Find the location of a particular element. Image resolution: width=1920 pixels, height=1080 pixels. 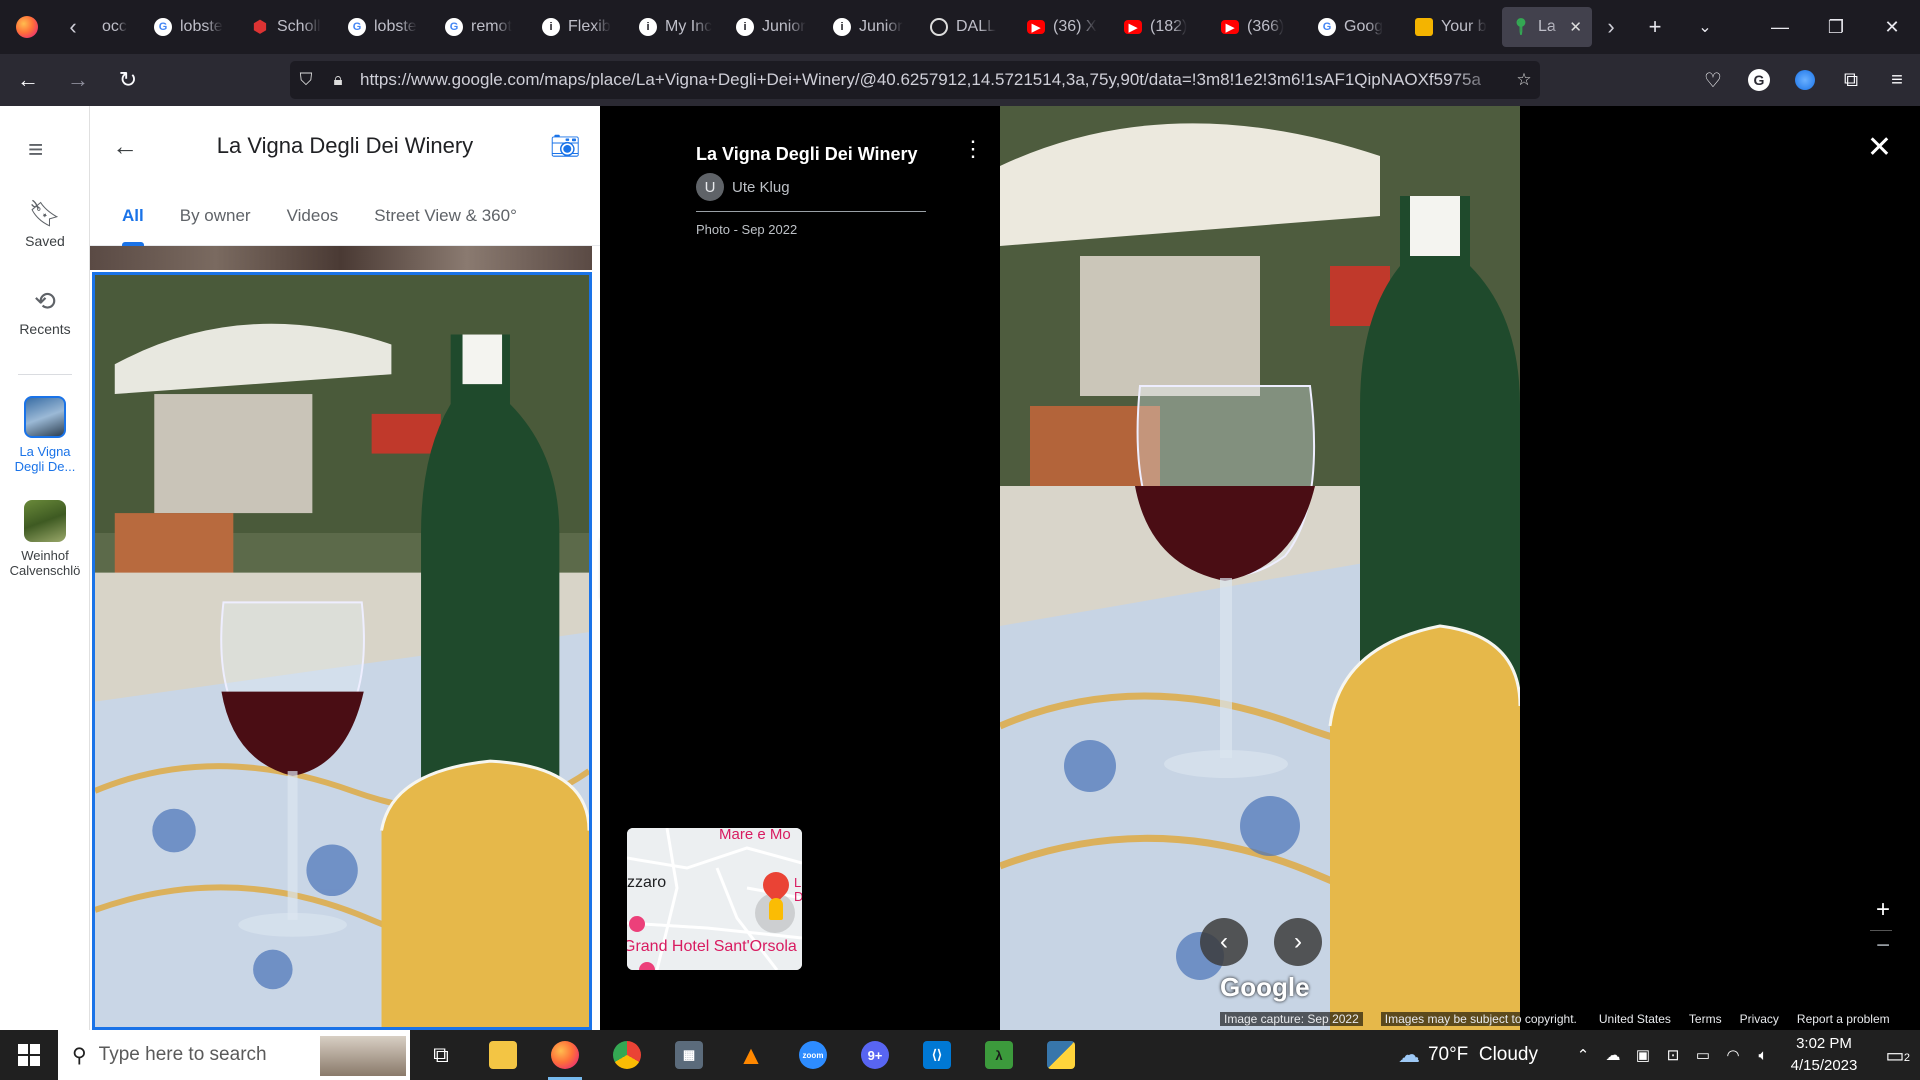

firefox-logo-icon is located at coordinates (27, 27).